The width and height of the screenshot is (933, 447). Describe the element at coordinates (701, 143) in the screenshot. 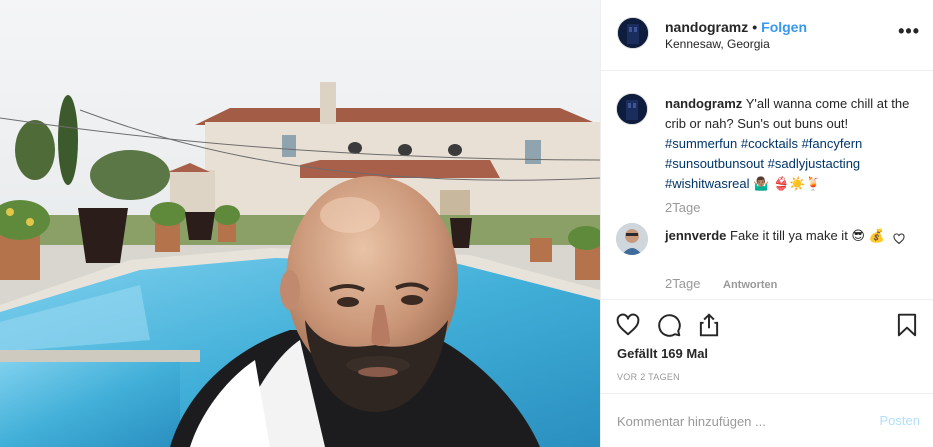

I see `hashtag-link: #summerfun` at that location.